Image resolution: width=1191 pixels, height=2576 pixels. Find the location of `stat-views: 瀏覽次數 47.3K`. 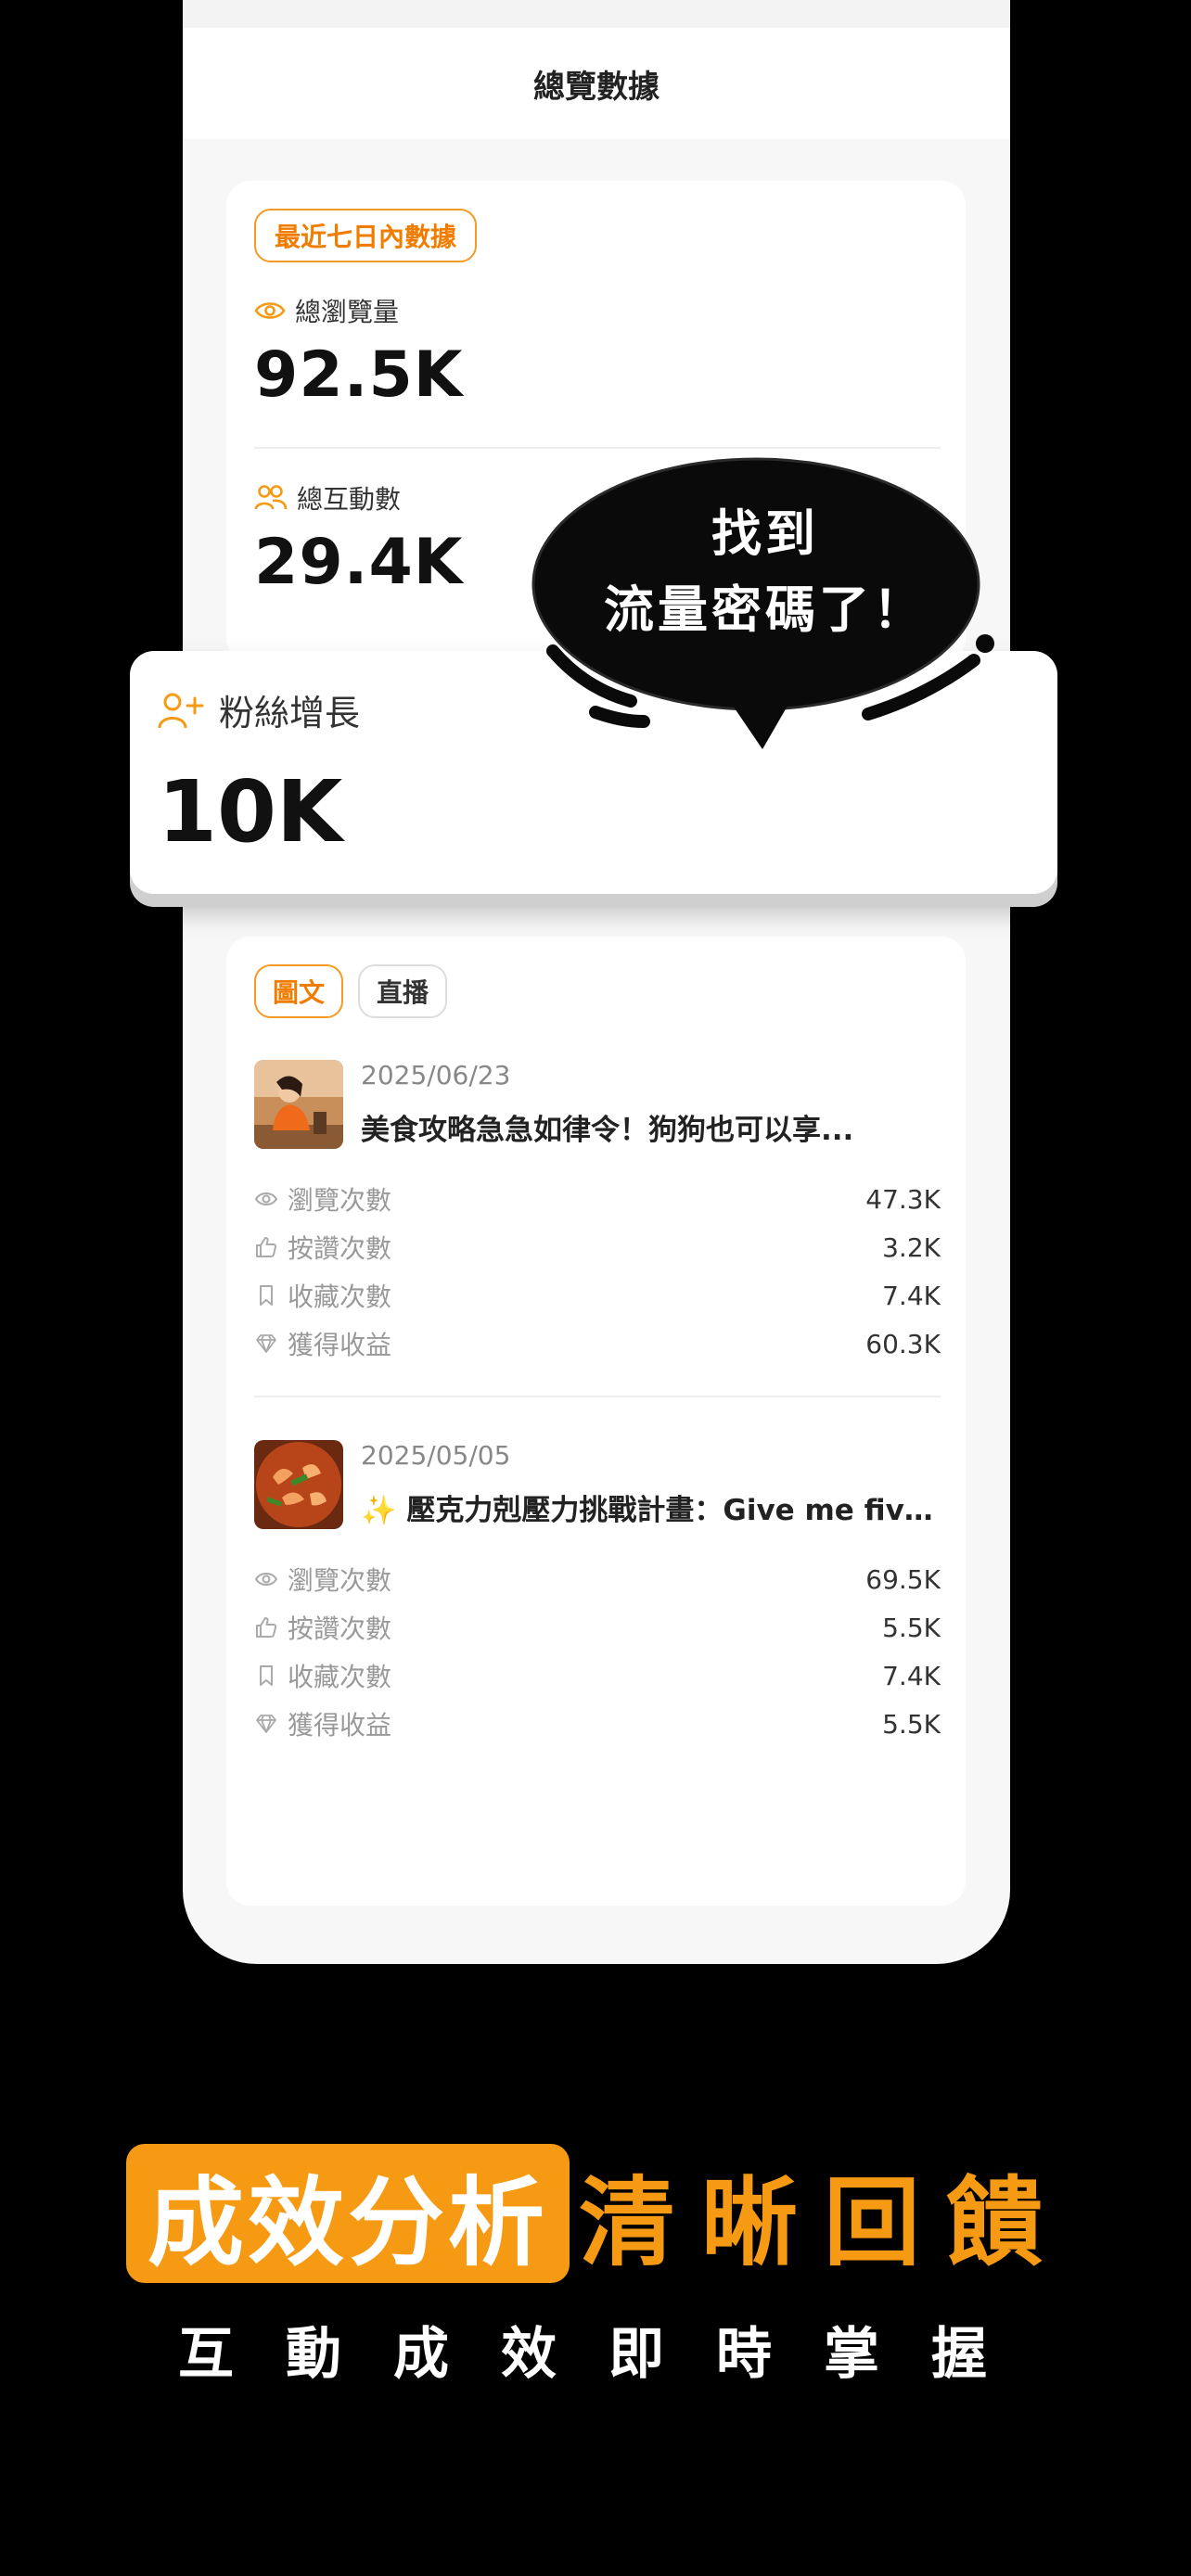

stat-views: 瀏覽次數 47.3K is located at coordinates (597, 1199).